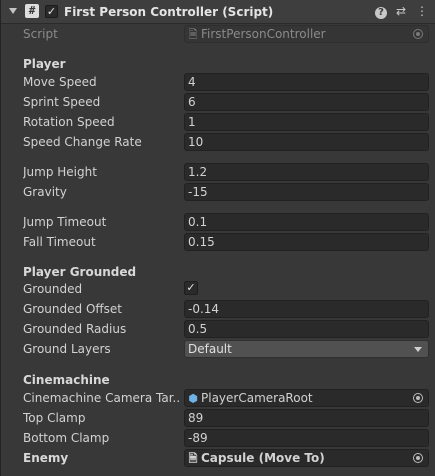 Image resolution: width=435 pixels, height=476 pixels. What do you see at coordinates (44, 64) in the screenshot?
I see `section-player: Player` at bounding box center [44, 64].